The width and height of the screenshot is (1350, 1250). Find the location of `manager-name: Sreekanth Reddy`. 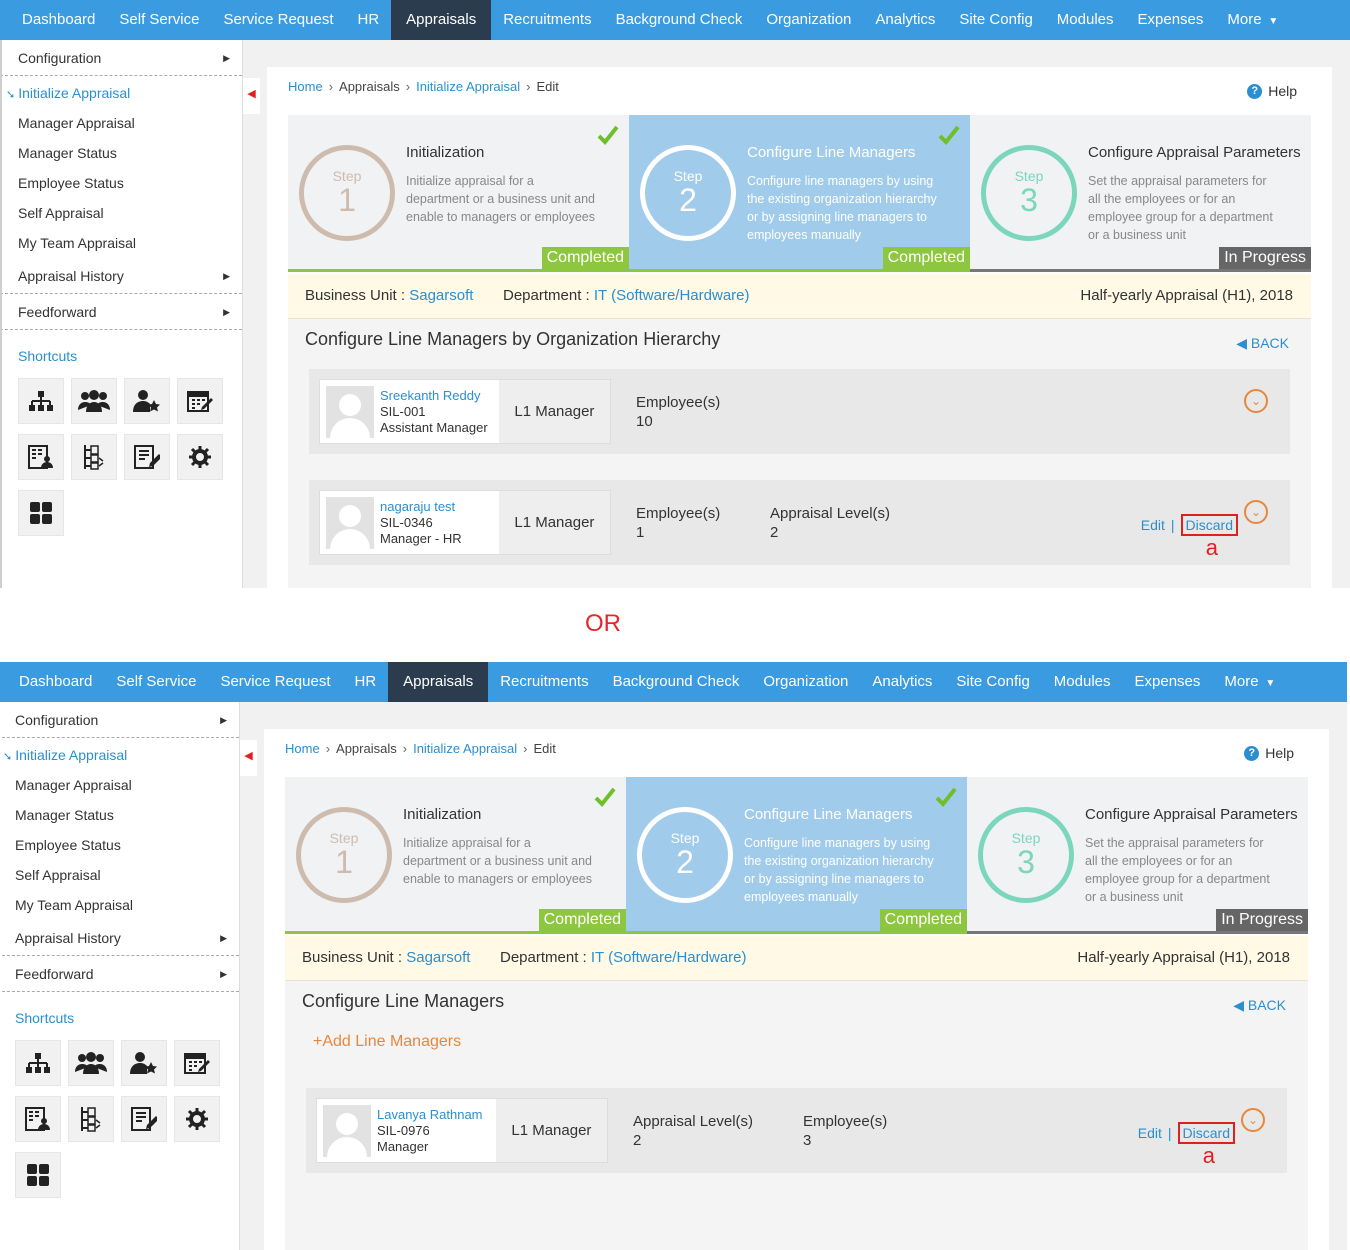

manager-name: Sreekanth Reddy is located at coordinates (434, 396).